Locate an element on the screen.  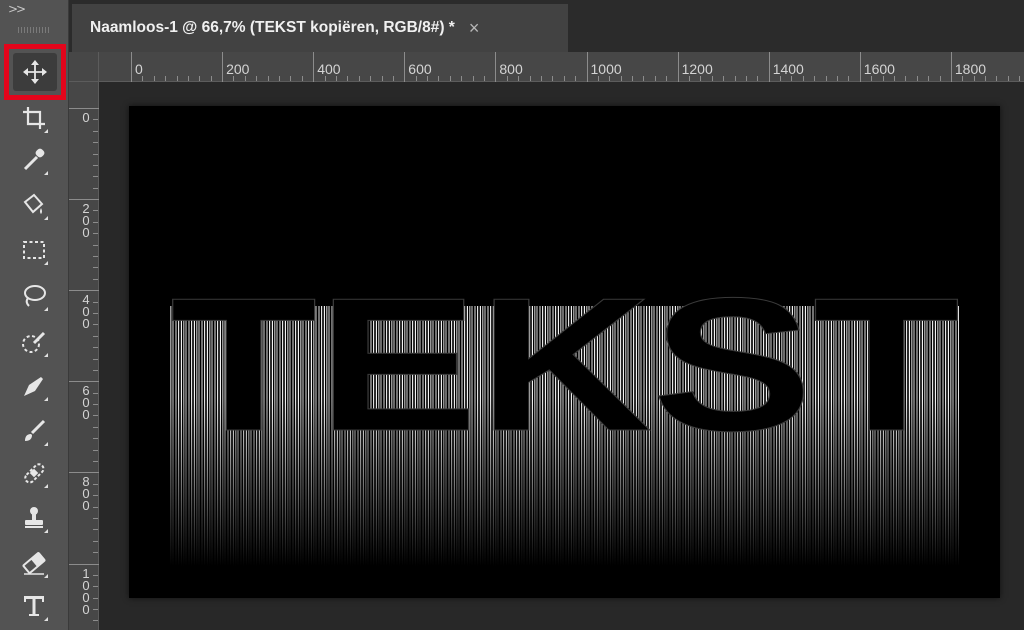
lasso-icon is located at coordinates (35, 296).